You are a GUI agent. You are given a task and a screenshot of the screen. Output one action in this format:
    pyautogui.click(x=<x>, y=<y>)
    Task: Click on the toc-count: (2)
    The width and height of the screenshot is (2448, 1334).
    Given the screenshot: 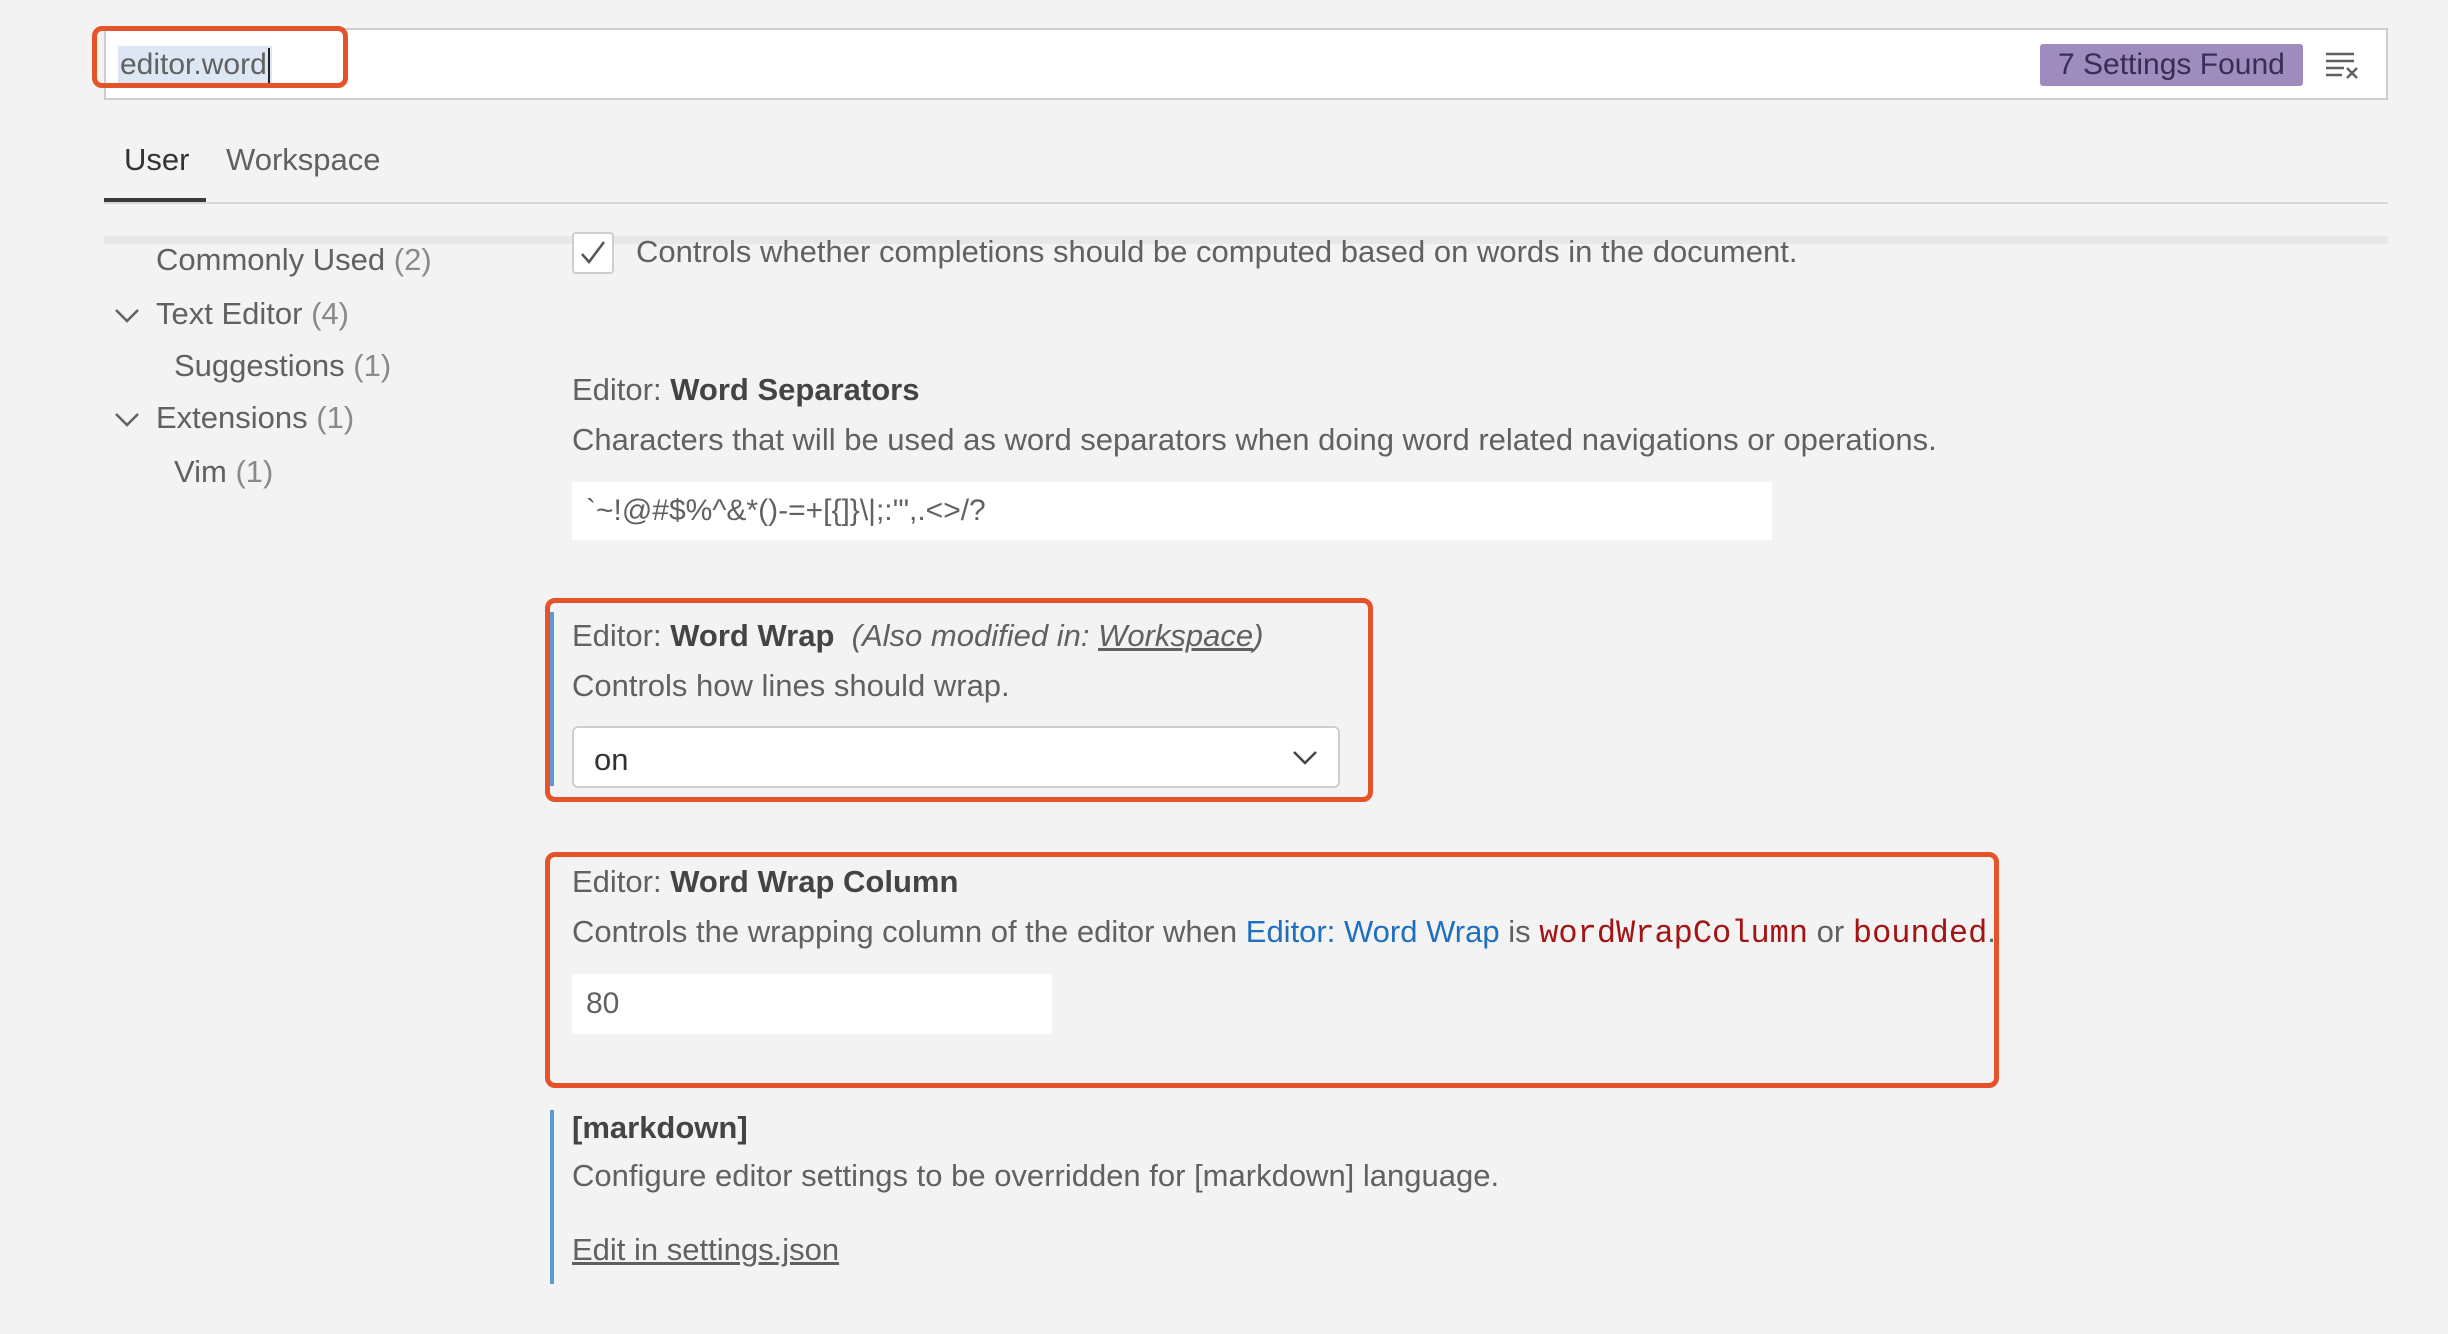 What is the action you would take?
    pyautogui.click(x=412, y=259)
    